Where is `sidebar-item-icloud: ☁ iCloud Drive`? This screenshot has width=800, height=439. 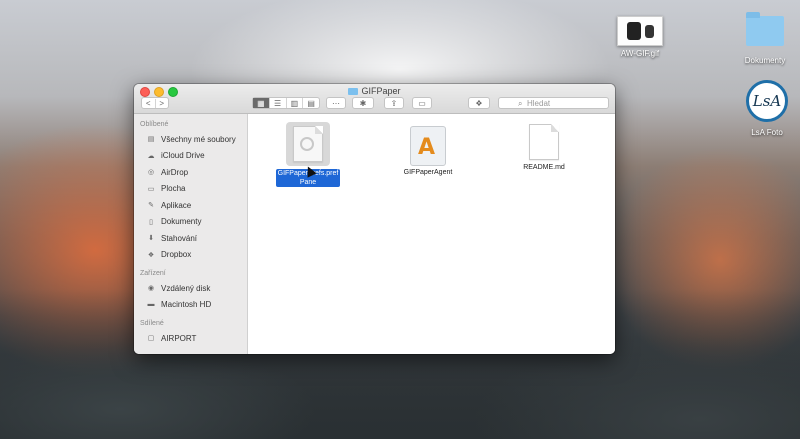
sidebar-item-icloud: ☁ iCloud Drive is located at coordinates (190, 156).